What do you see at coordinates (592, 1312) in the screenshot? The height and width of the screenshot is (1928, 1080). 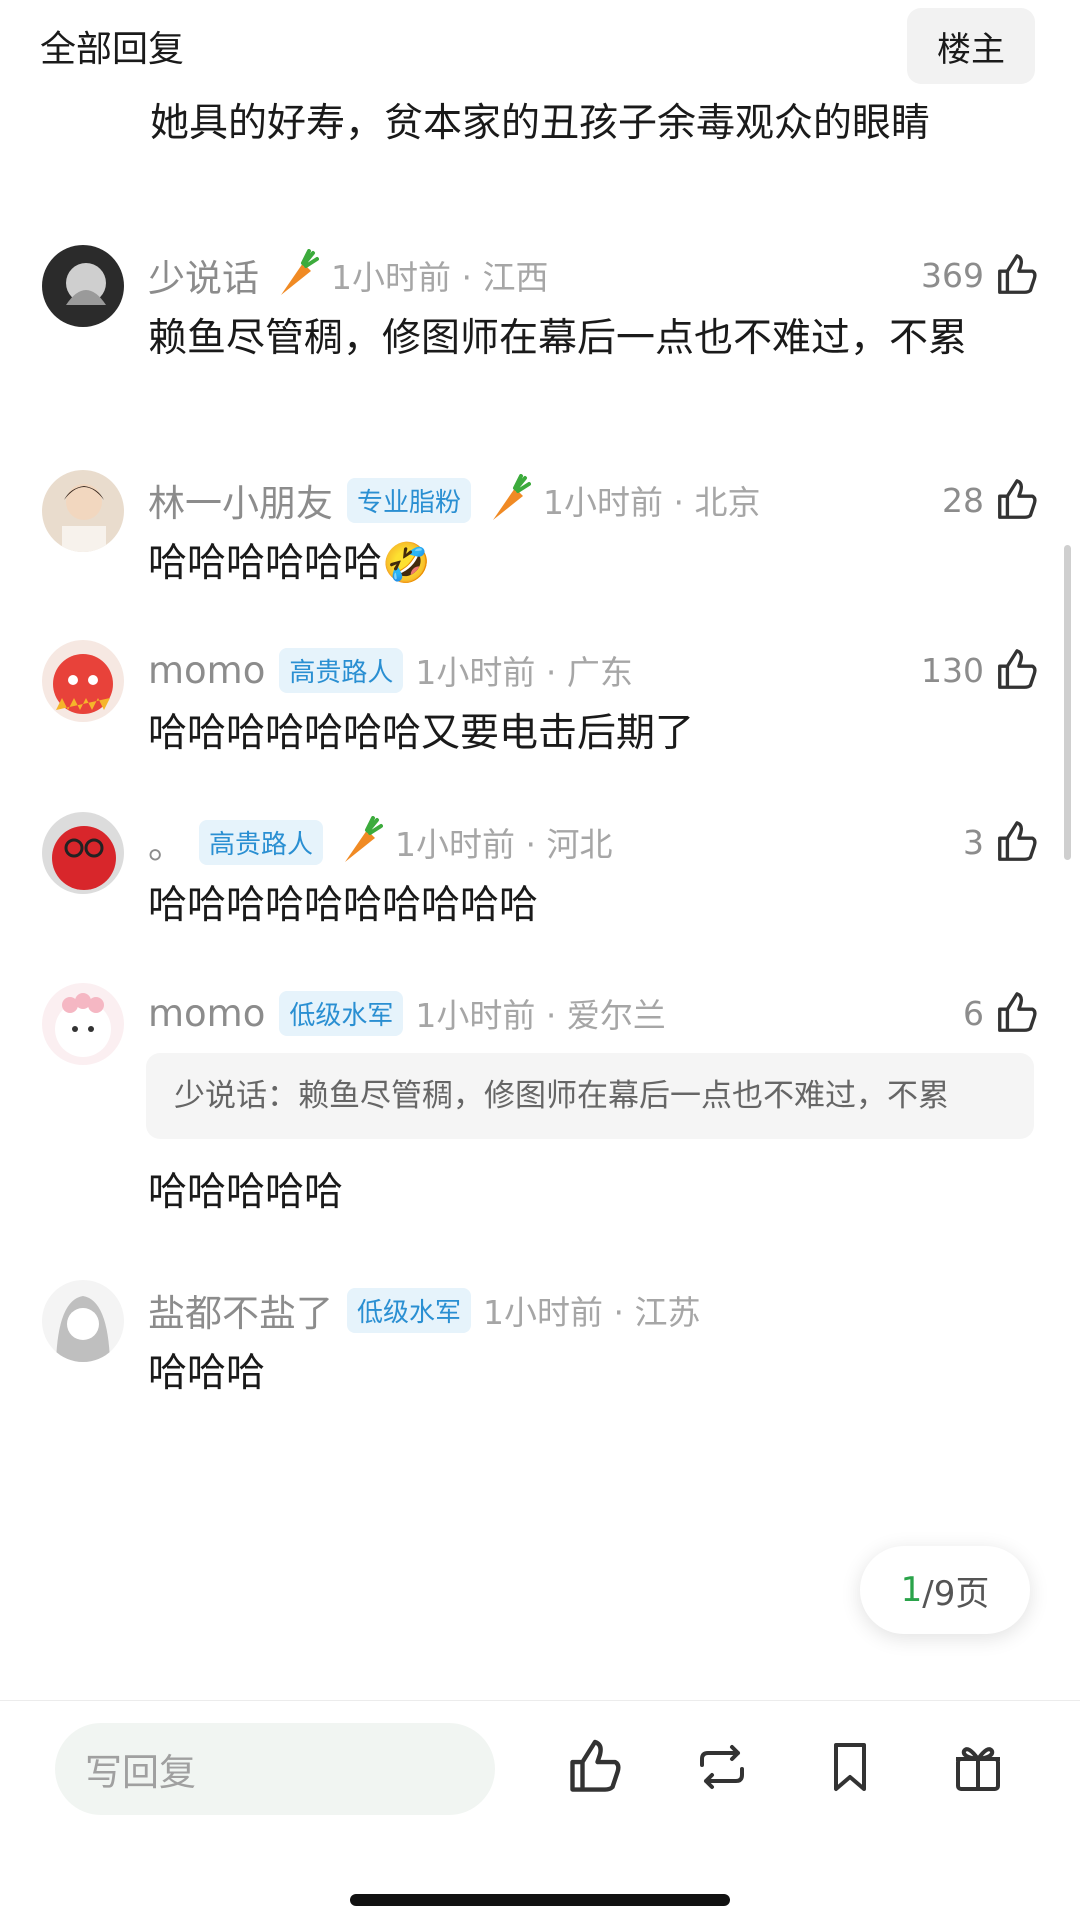 I see `time-location: 1小时前 · 江苏` at bounding box center [592, 1312].